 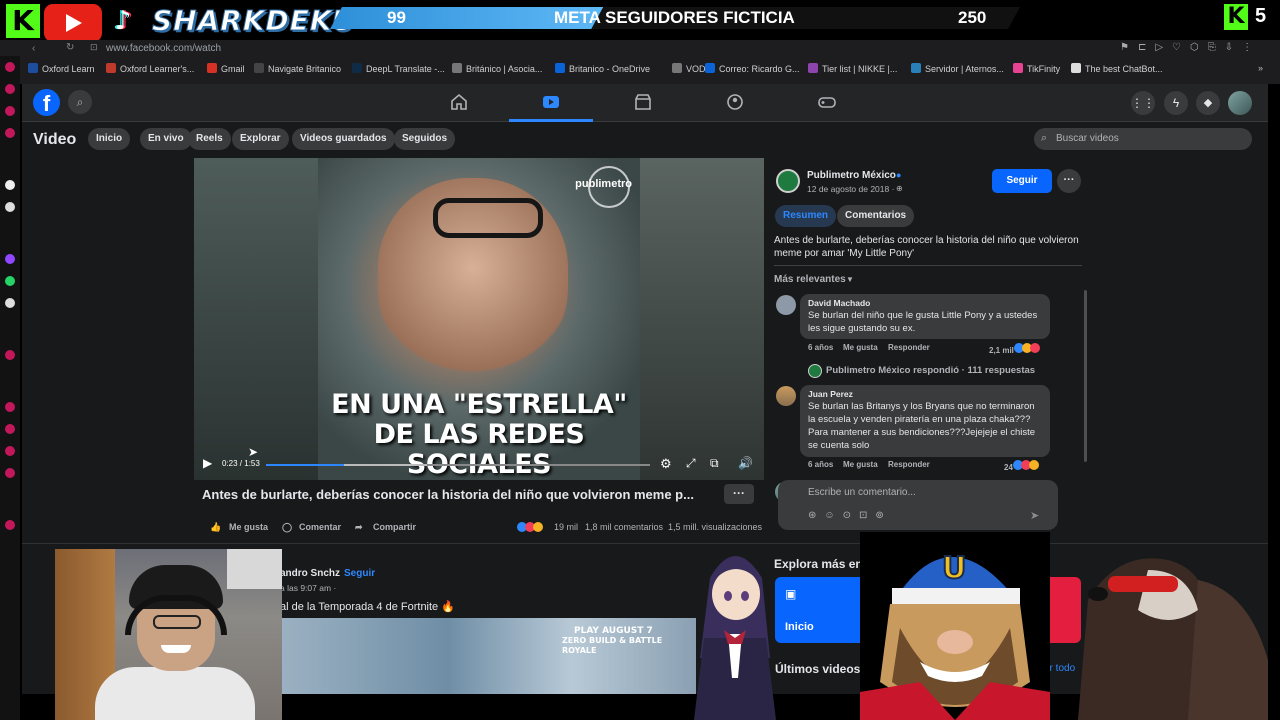 I want to click on pip-icon: ⧉, so click(x=714, y=463).